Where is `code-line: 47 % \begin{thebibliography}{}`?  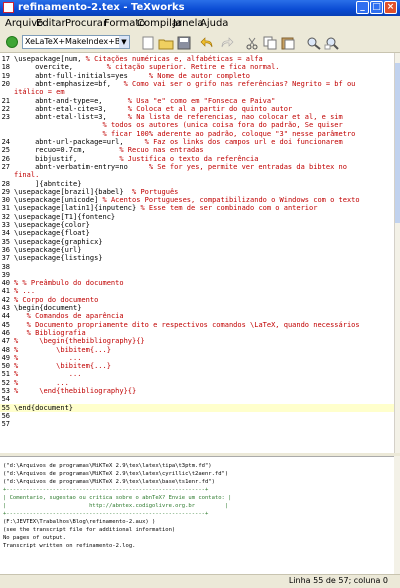
code-line: 47 % \begin{thebibliography}{} is located at coordinates (197, 341).